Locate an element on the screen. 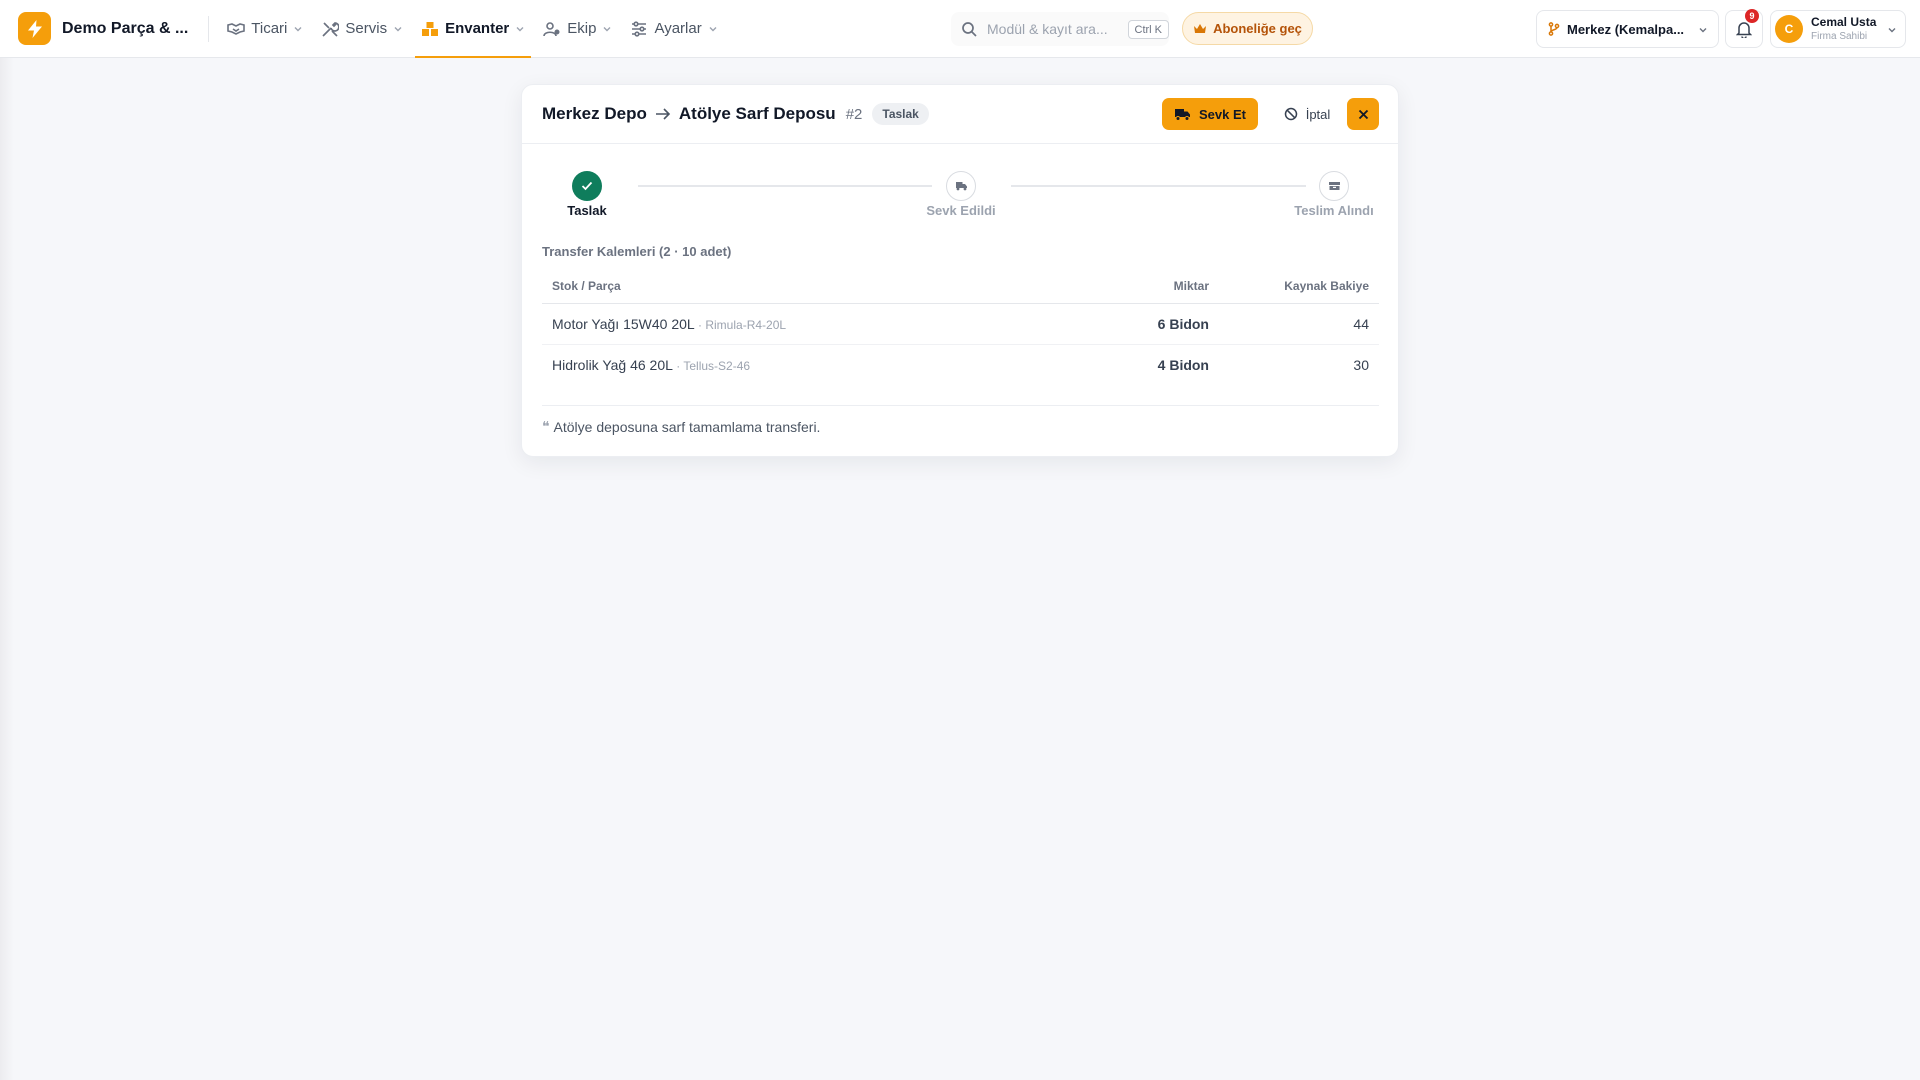  target-warehouse: Atölye Sarf Deposu is located at coordinates (757, 113).